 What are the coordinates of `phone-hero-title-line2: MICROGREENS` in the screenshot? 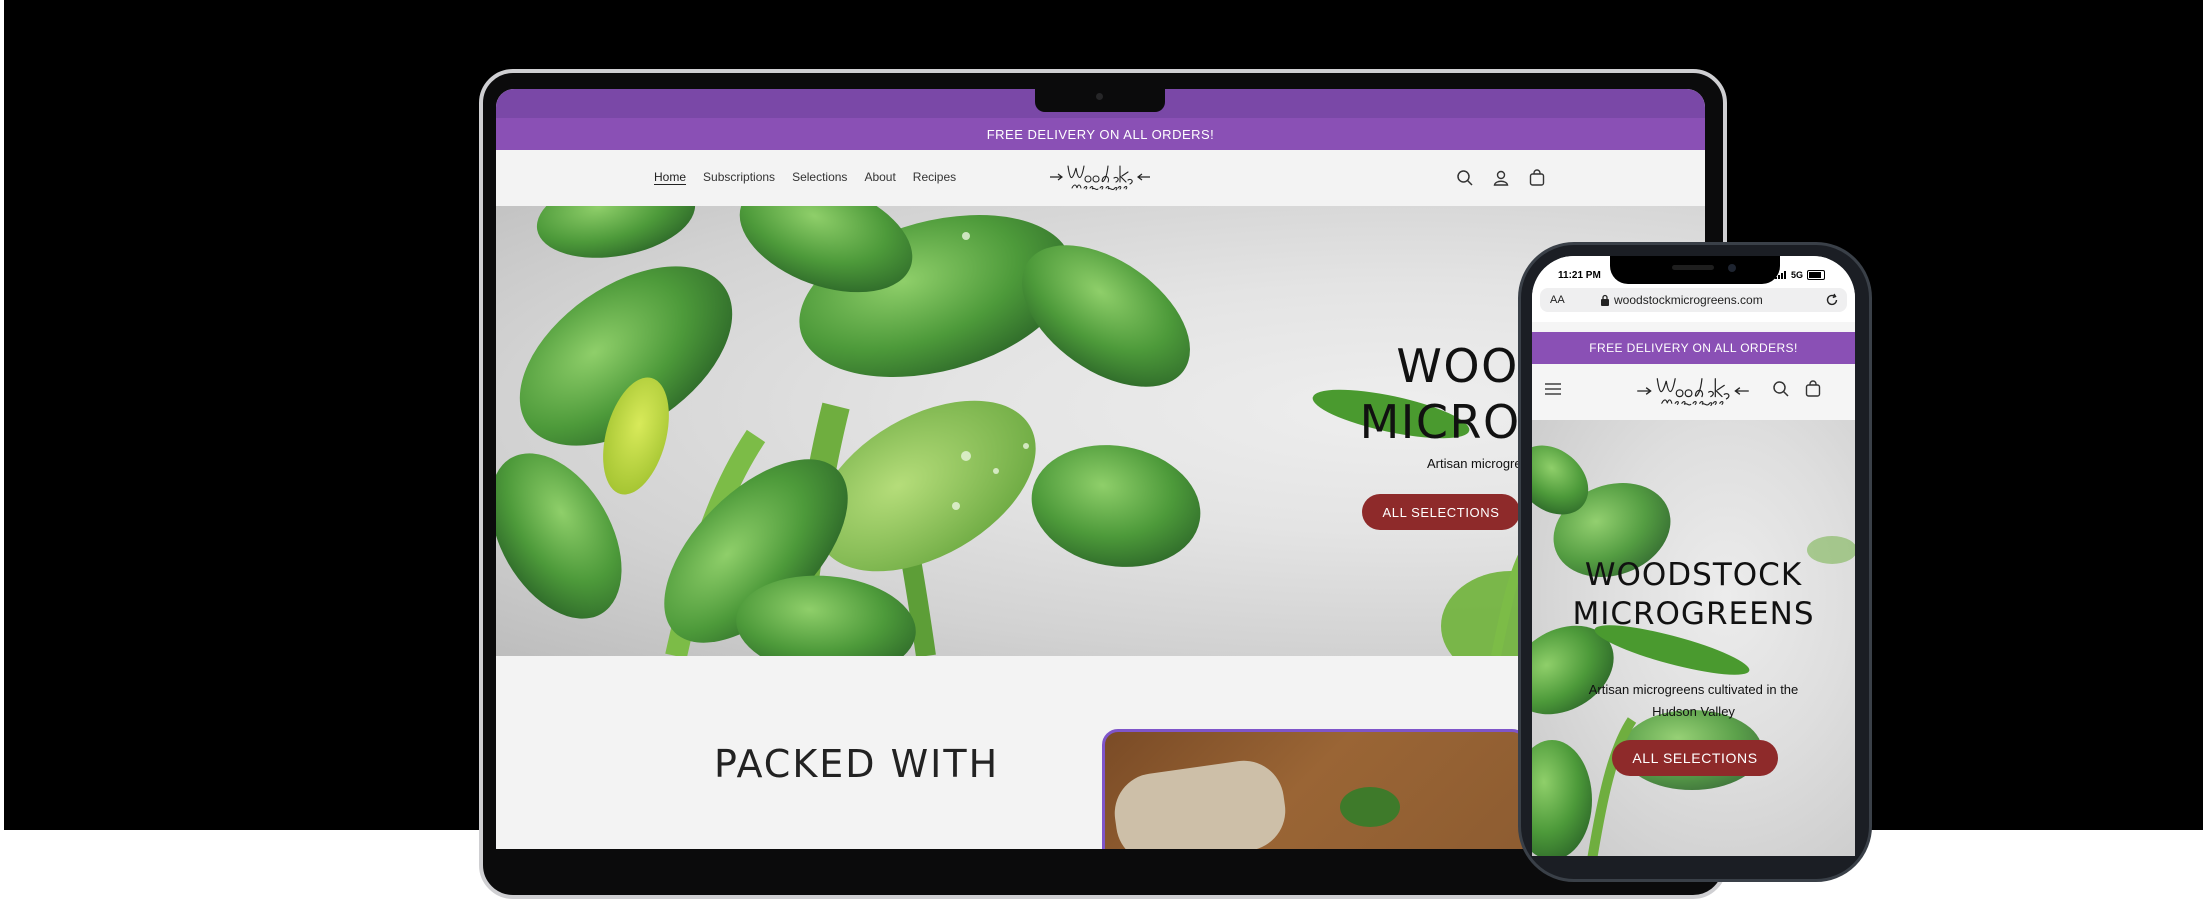 It's located at (1693, 614).